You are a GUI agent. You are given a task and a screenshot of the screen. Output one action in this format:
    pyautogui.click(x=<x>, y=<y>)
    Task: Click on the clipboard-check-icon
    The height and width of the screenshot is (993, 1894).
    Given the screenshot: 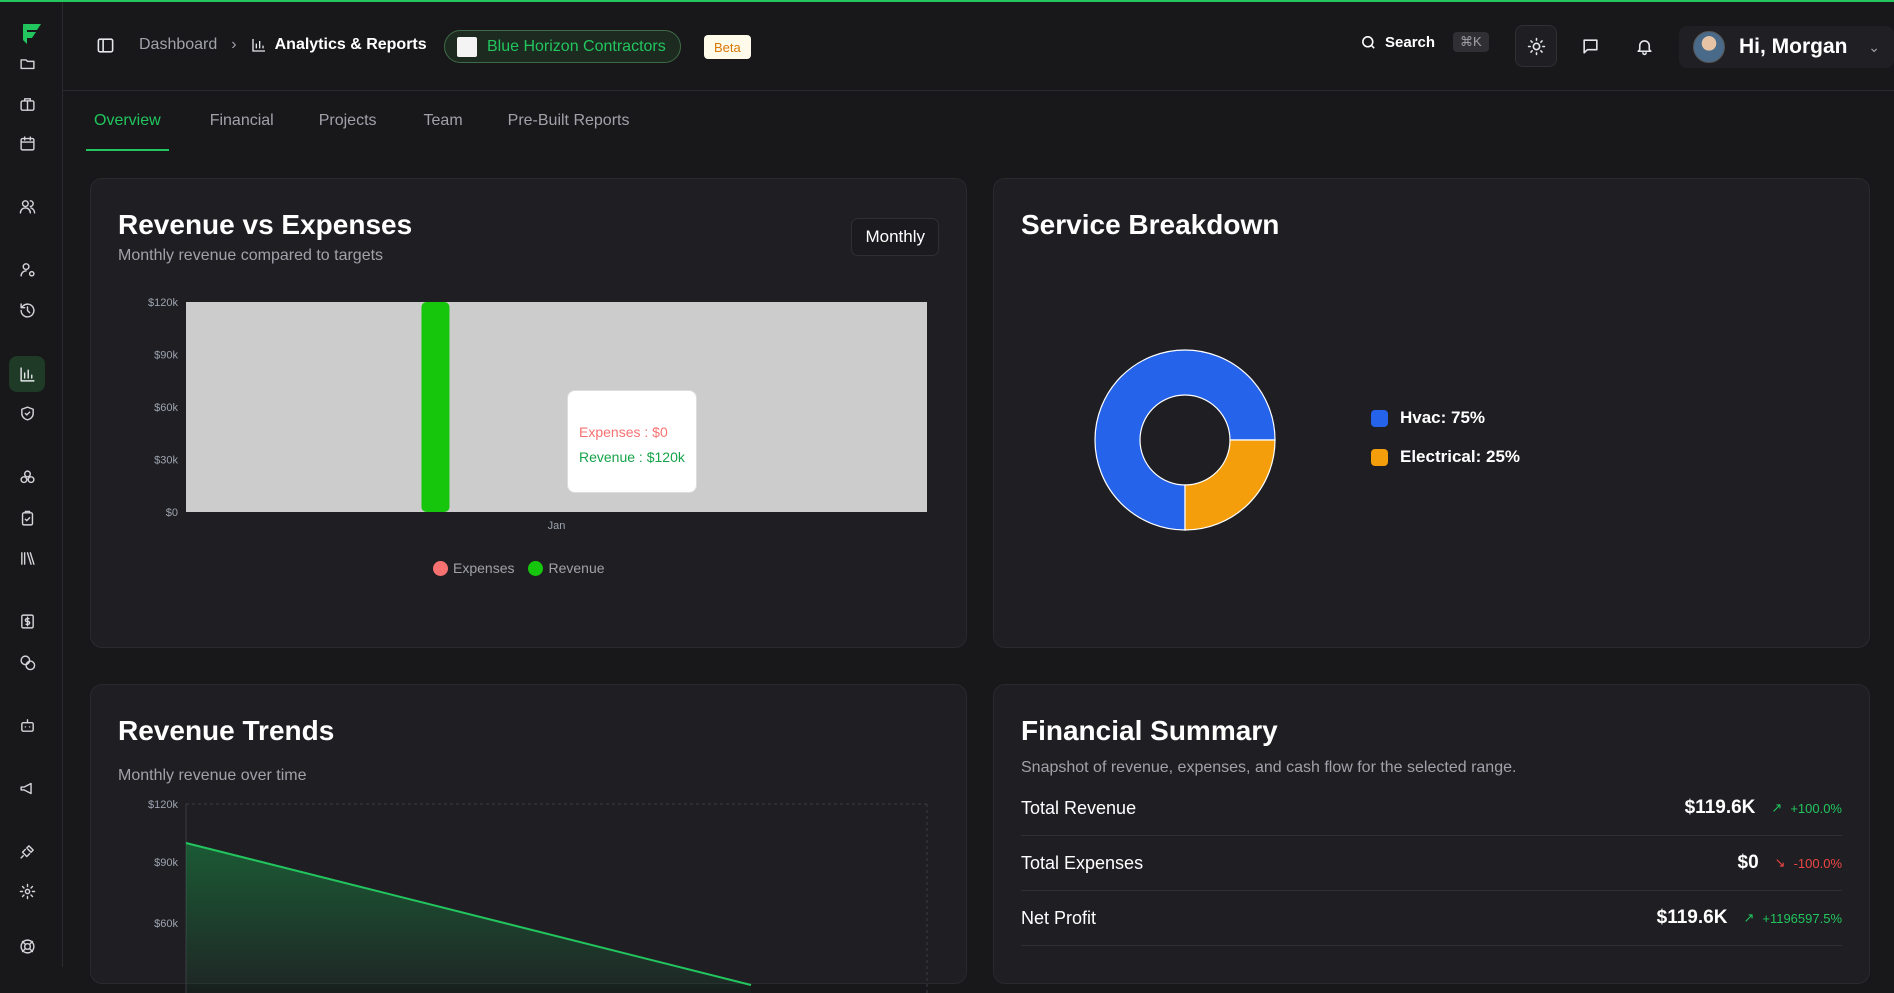 What is the action you would take?
    pyautogui.click(x=27, y=518)
    